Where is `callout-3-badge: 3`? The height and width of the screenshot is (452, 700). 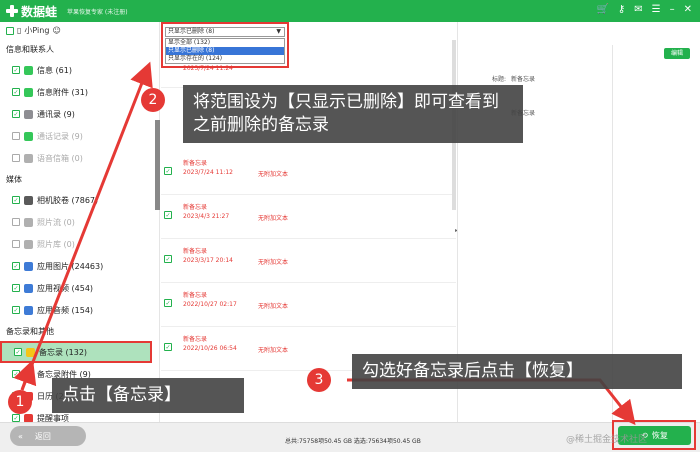
callout-3-badge: 3 is located at coordinates (319, 380).